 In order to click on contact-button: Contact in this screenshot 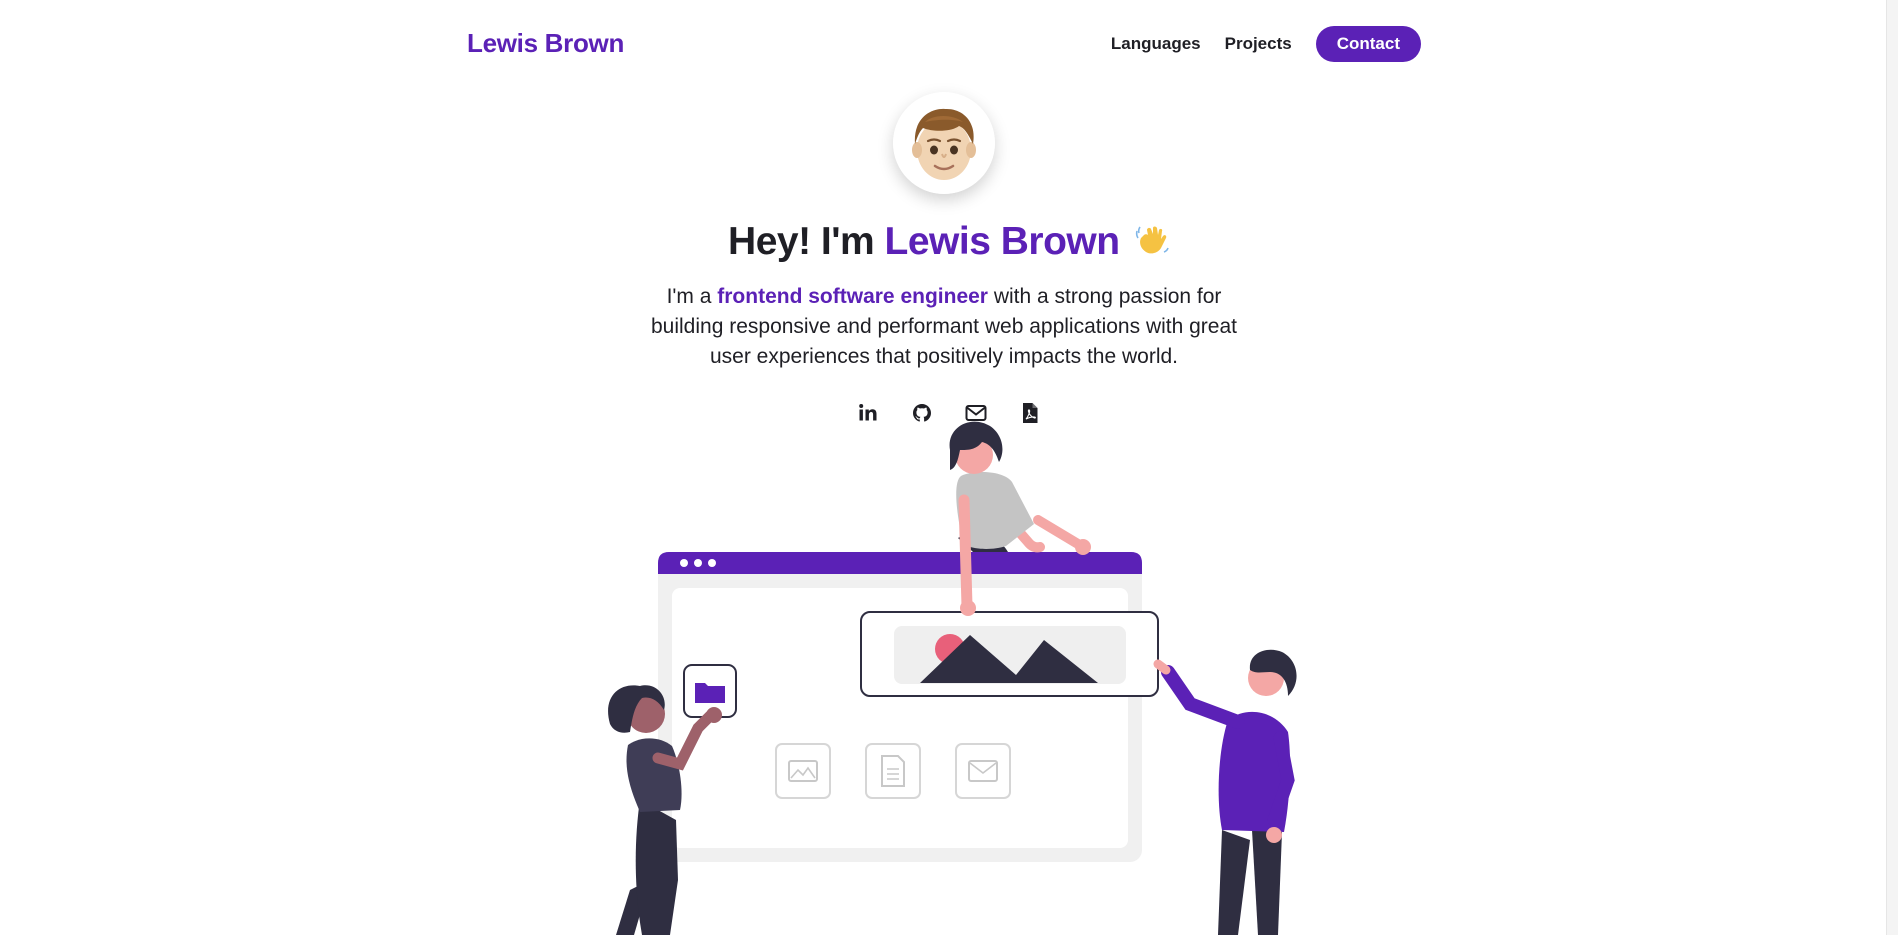, I will do `click(1368, 44)`.